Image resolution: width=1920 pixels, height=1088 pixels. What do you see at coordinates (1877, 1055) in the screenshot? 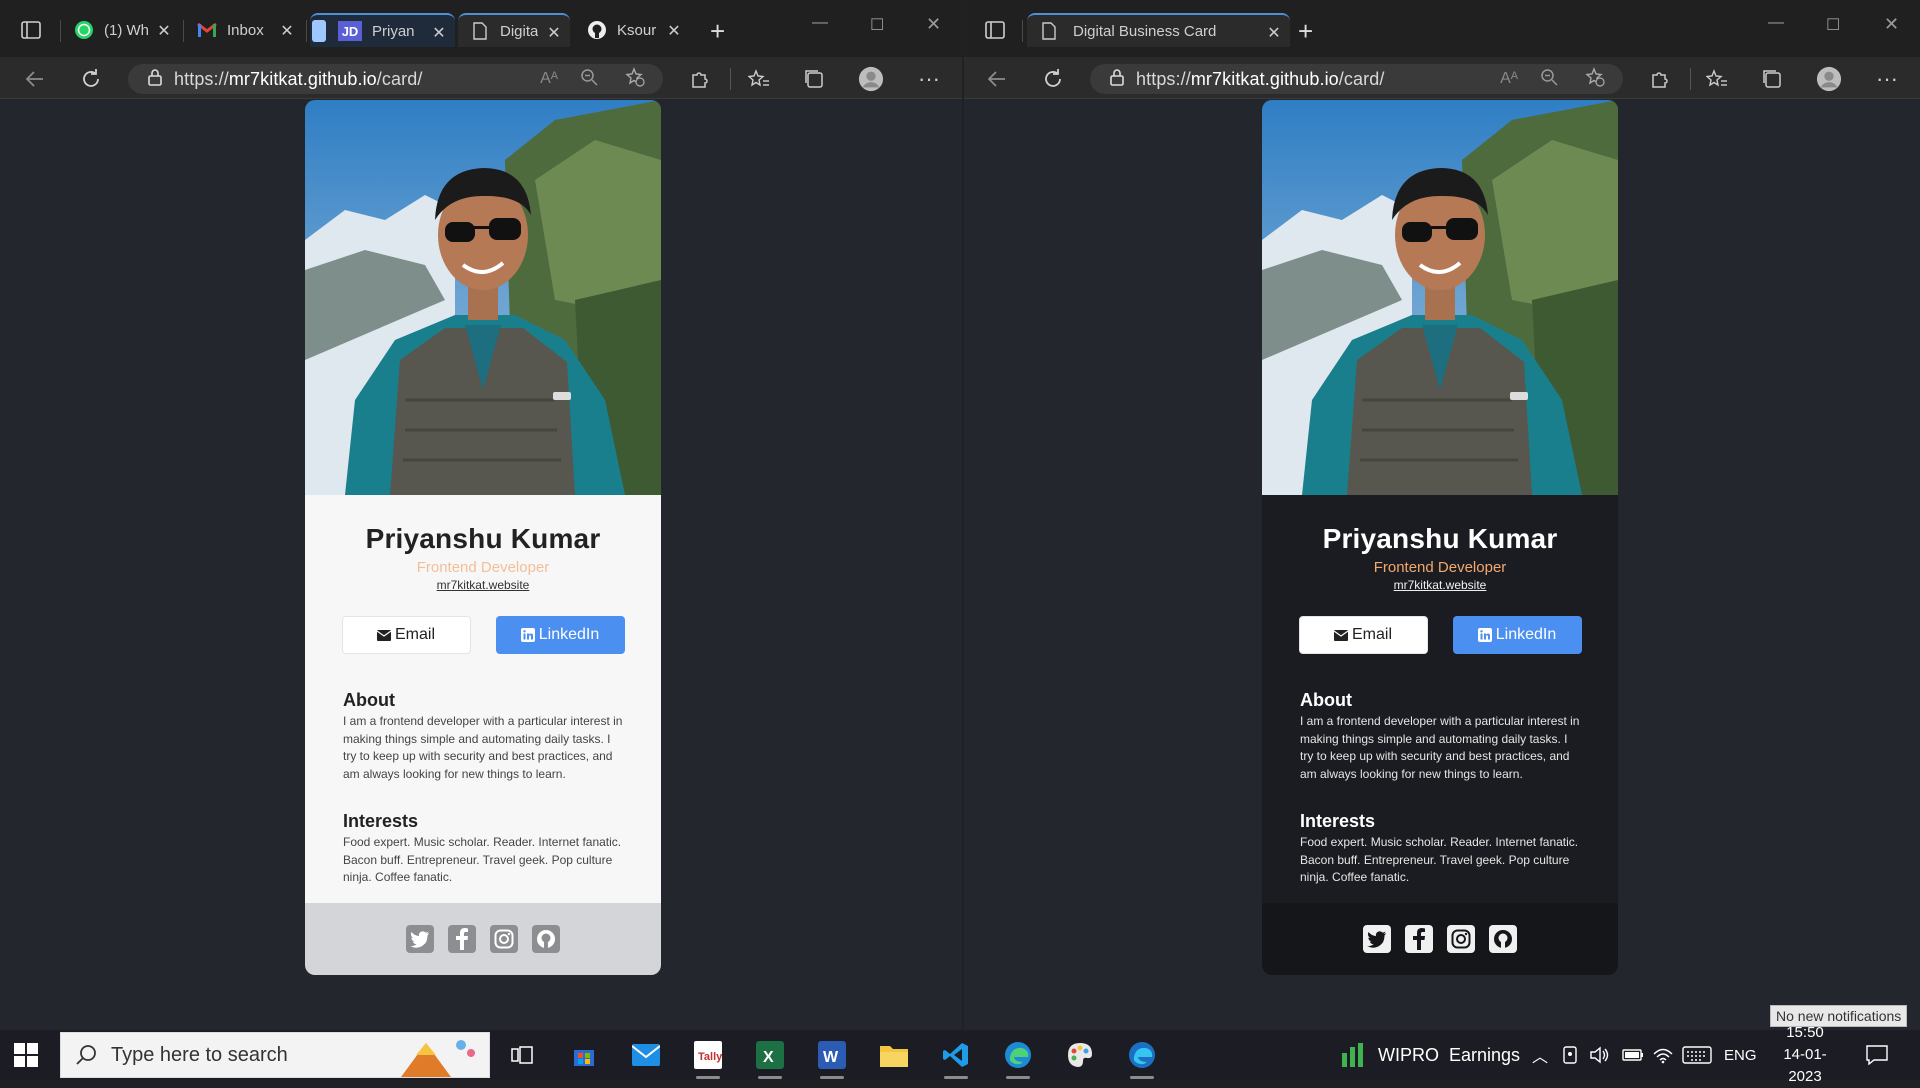
I see `notification-center-icon` at bounding box center [1877, 1055].